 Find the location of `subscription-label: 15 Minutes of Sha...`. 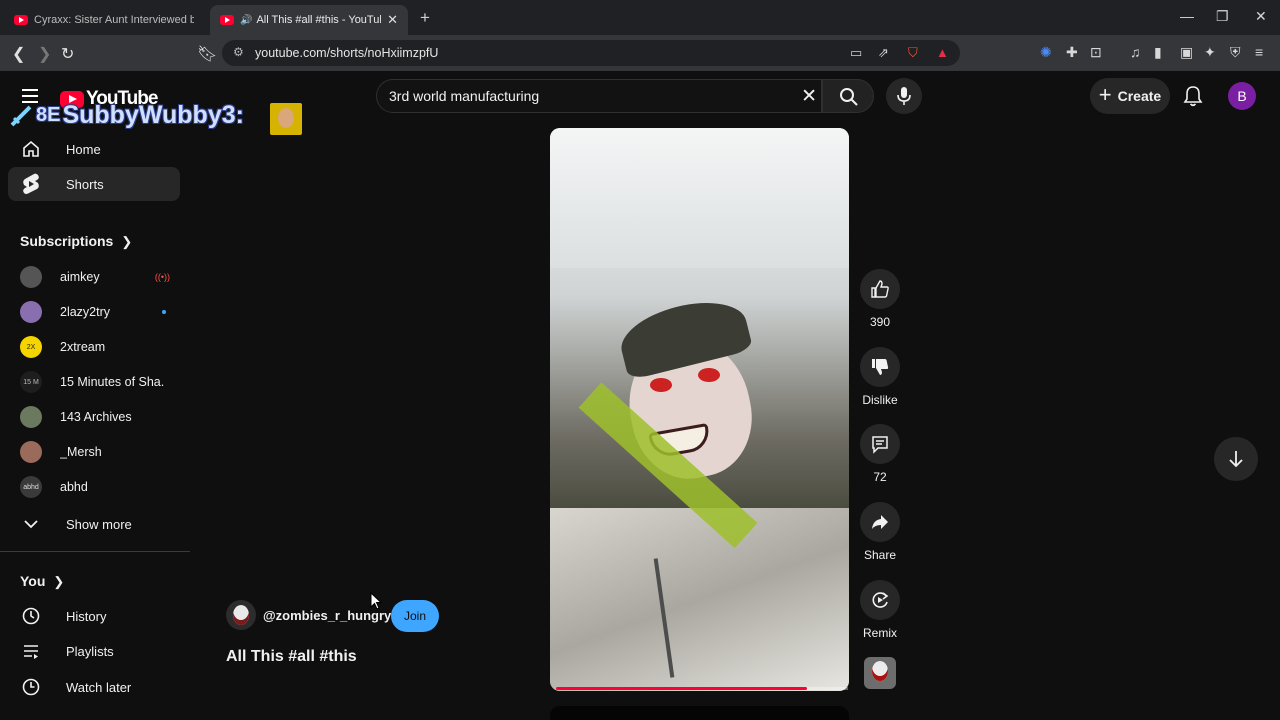

subscription-label: 15 Minutes of Sha... is located at coordinates (112, 382).